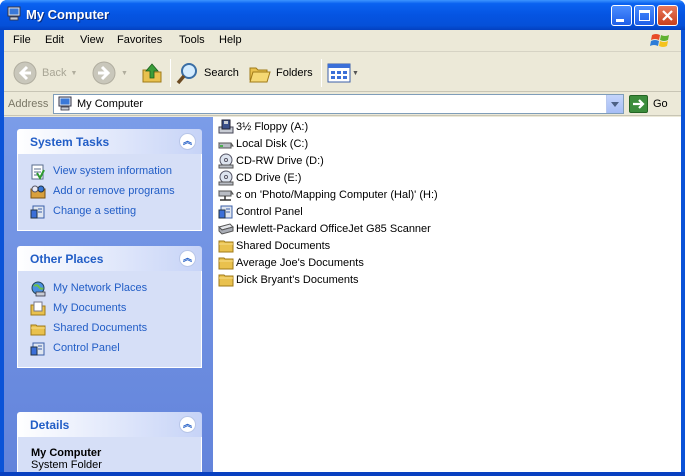 This screenshot has width=685, height=476. I want to click on address-input: My Computer, so click(338, 104).